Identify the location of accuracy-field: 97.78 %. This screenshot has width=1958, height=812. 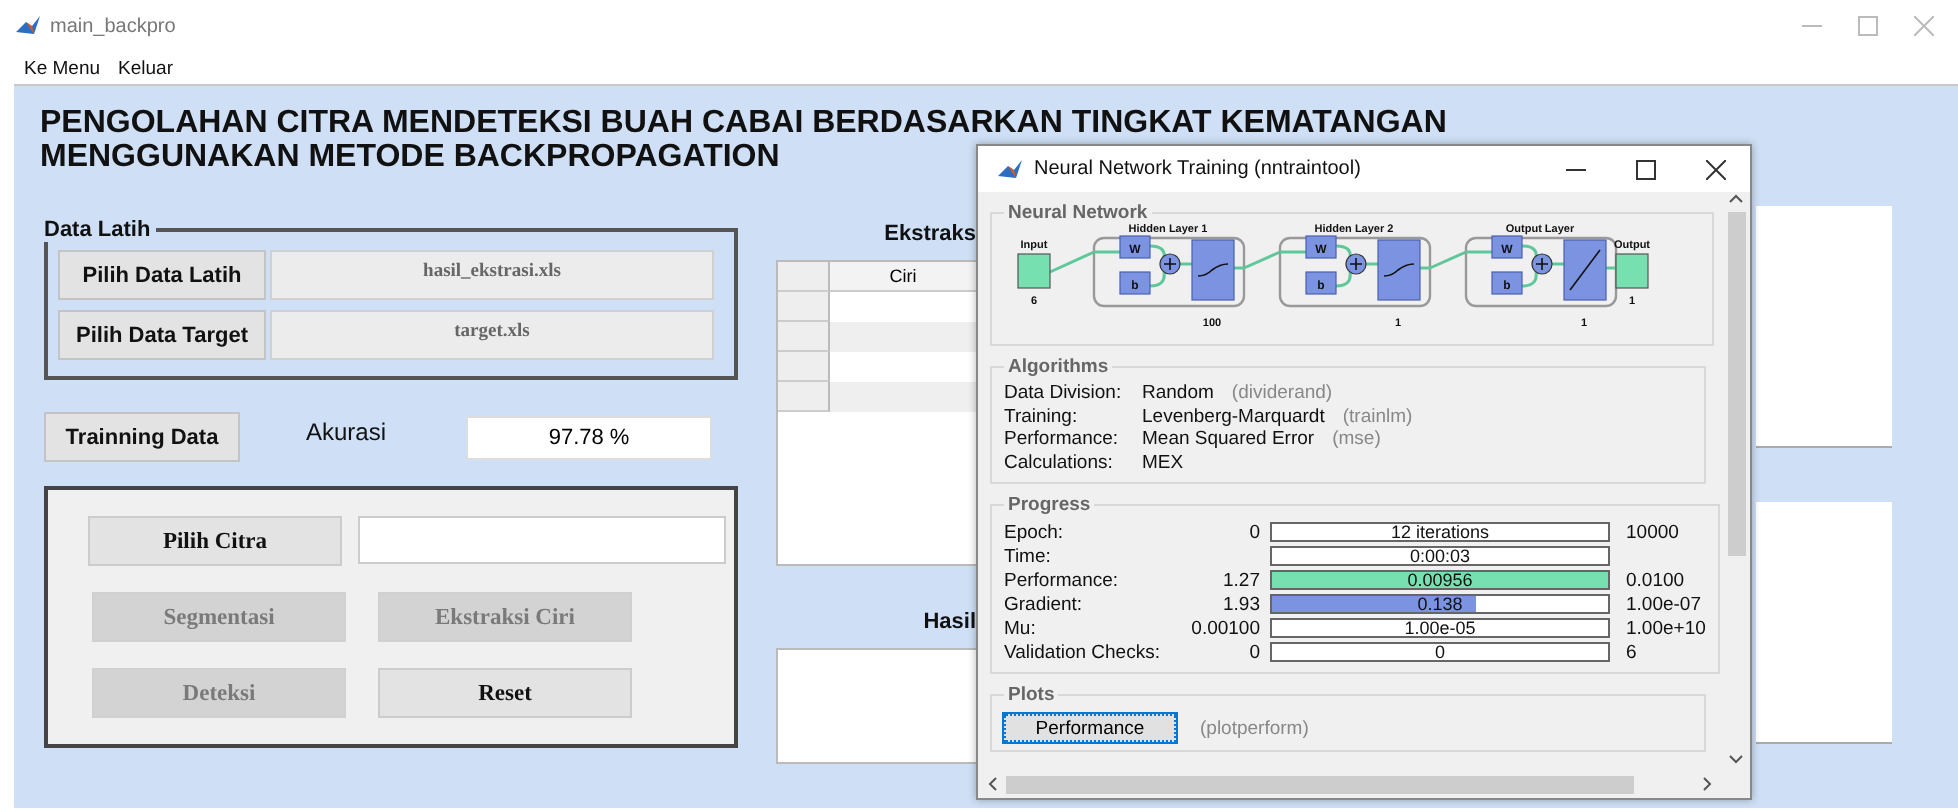
(589, 437).